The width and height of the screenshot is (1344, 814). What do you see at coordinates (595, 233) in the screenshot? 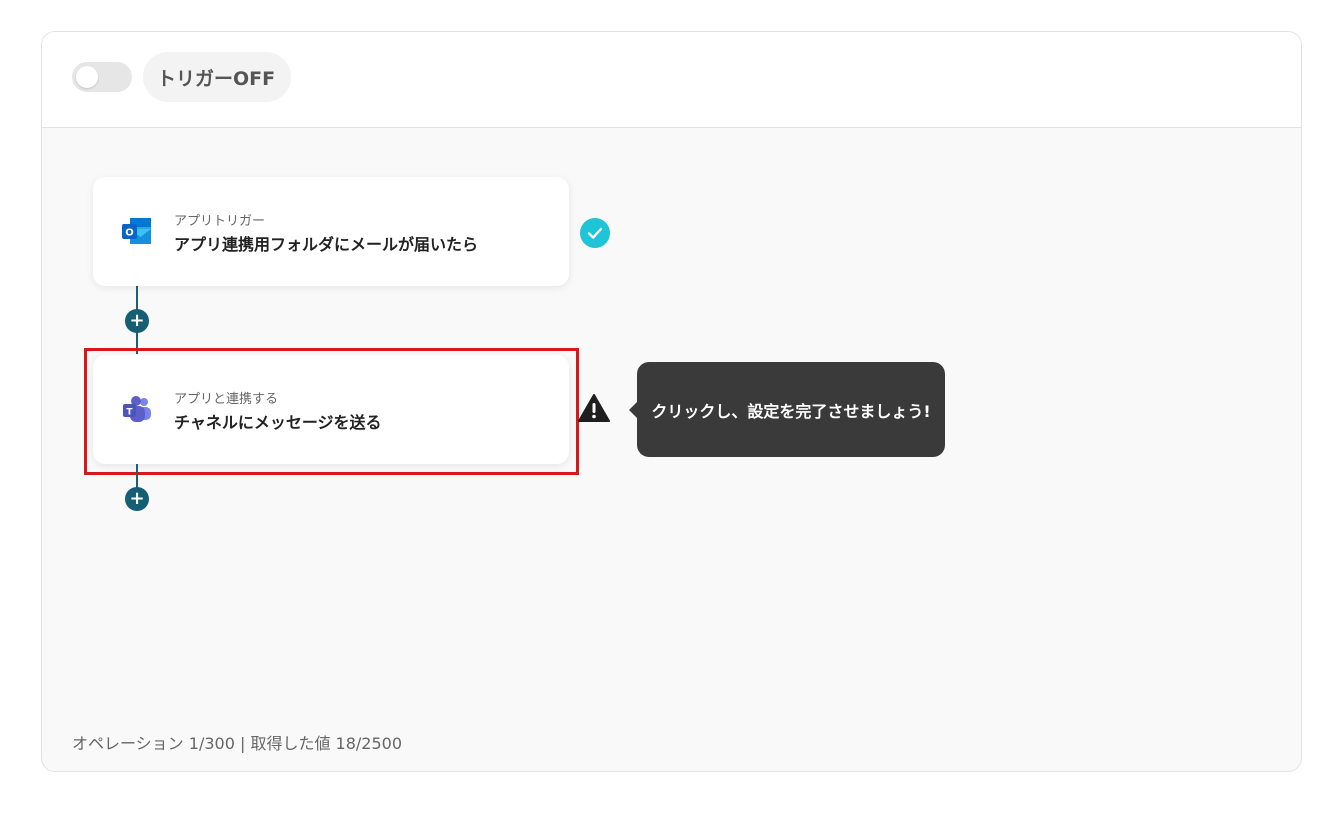
I see `complete-check-icon` at bounding box center [595, 233].